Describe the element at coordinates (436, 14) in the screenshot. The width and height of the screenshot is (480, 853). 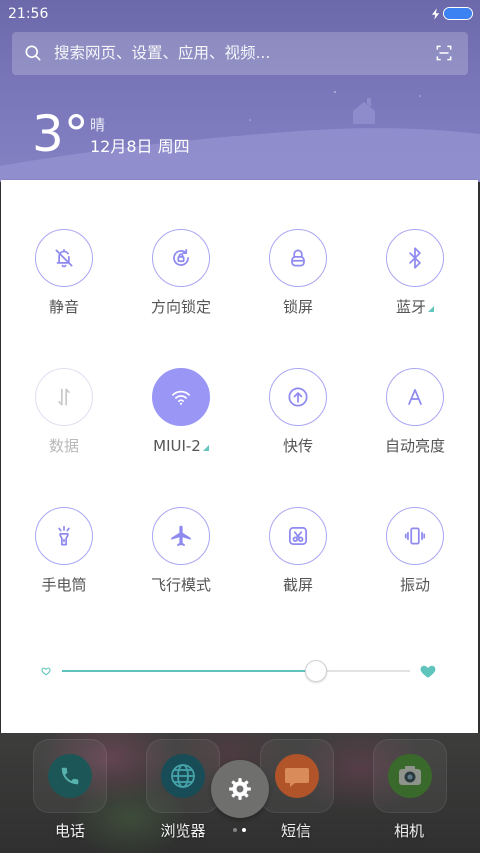
I see `bolt-icon` at that location.